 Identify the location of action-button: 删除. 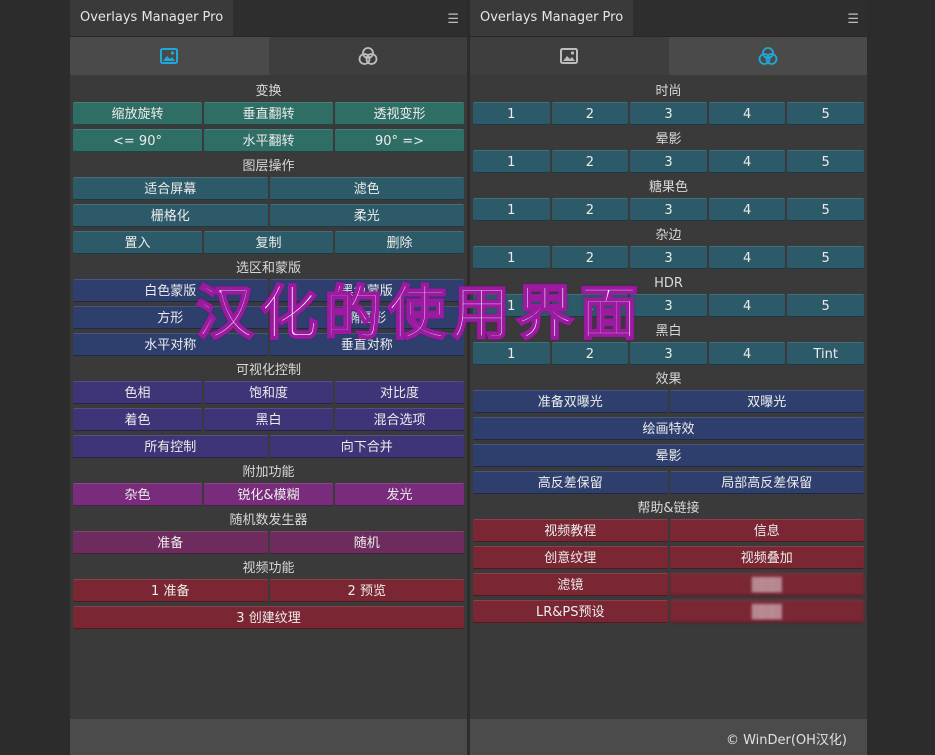
(399, 242).